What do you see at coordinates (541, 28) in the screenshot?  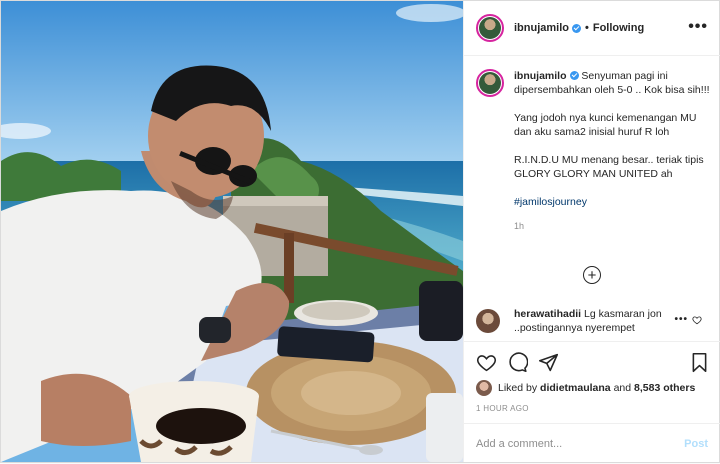 I see `author-username: ibnujamilo` at bounding box center [541, 28].